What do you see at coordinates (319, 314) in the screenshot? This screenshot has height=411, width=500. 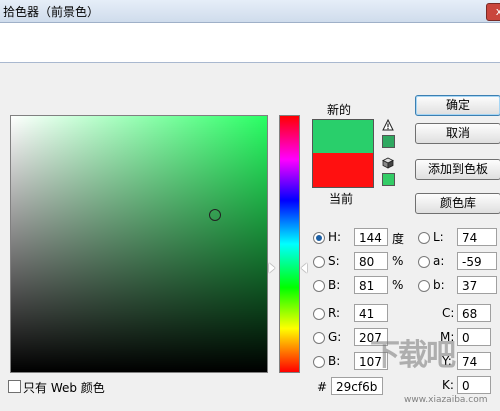 I see `radio-r` at bounding box center [319, 314].